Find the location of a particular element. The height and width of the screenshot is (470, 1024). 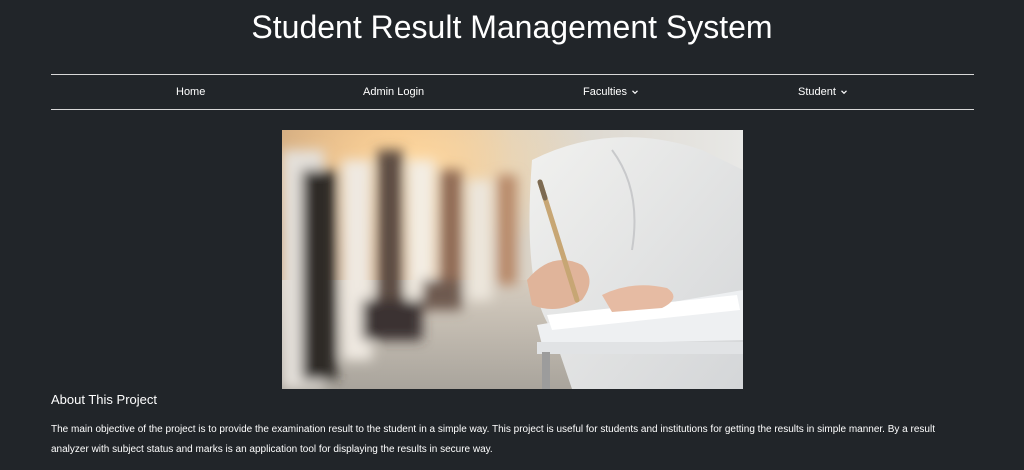

nav-student-label: Student is located at coordinates (817, 92).